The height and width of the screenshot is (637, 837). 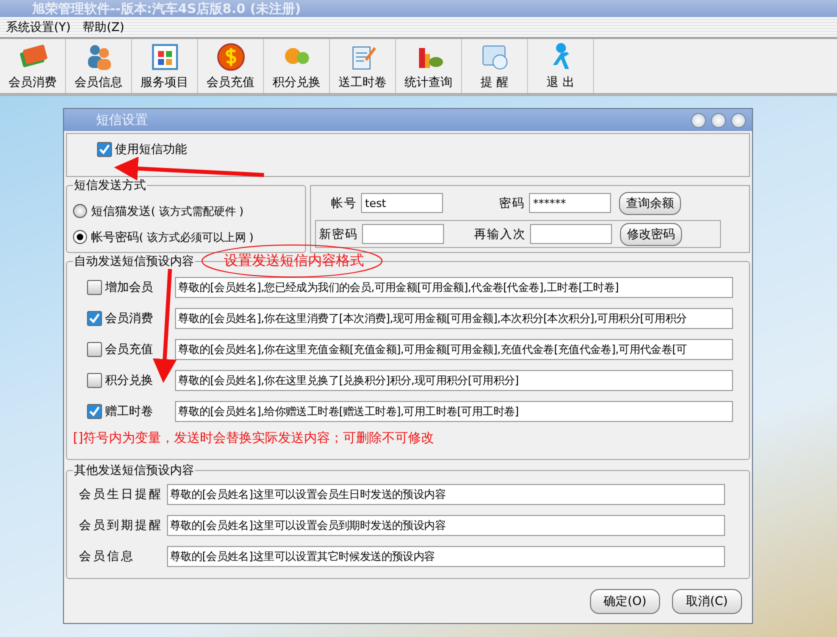 What do you see at coordinates (650, 203) in the screenshot?
I see `query-balance-button: 查询余额` at bounding box center [650, 203].